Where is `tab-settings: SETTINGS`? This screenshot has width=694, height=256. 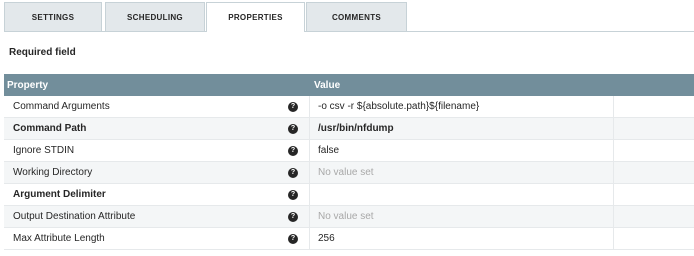
tab-settings: SETTINGS is located at coordinates (53, 16).